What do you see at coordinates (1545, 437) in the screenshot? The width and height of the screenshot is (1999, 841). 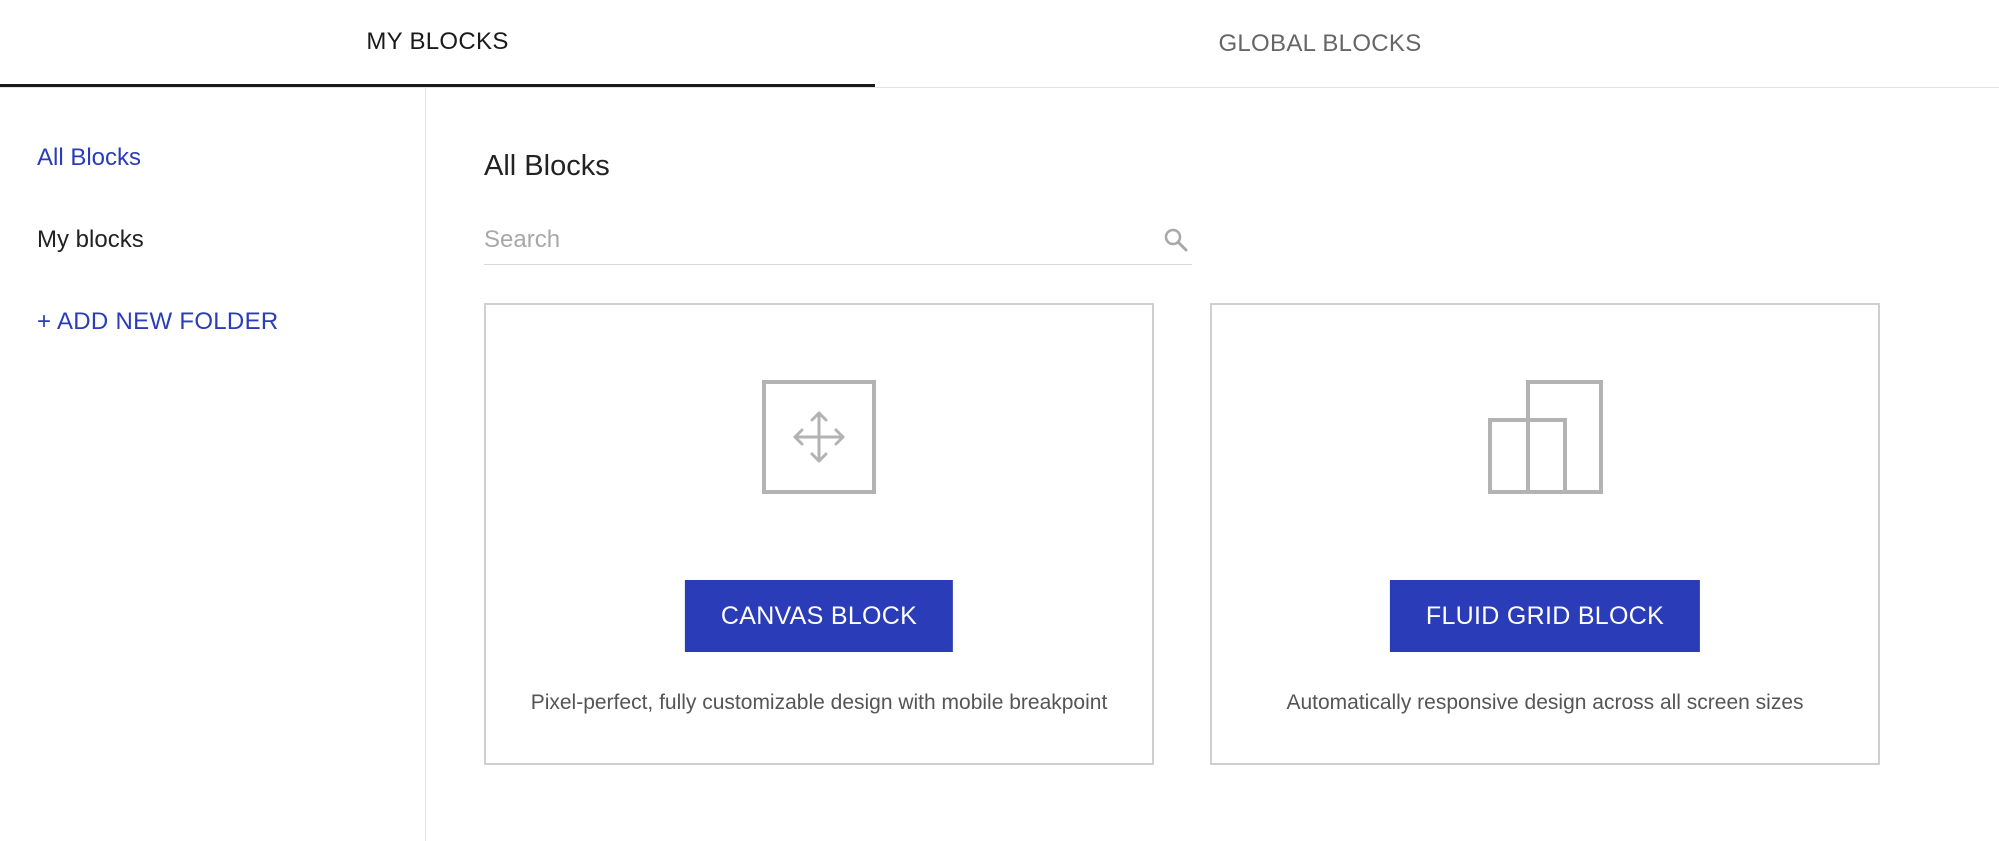 I see `fluid-grid-icon` at bounding box center [1545, 437].